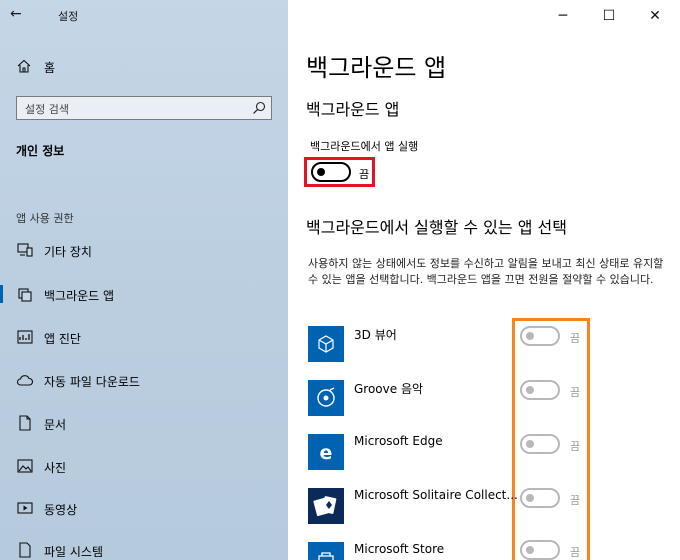 This screenshot has height=560, width=680. I want to click on app-selection-title: 백그라운드에서 실행할 수 있는 앱 선택, so click(436, 227).